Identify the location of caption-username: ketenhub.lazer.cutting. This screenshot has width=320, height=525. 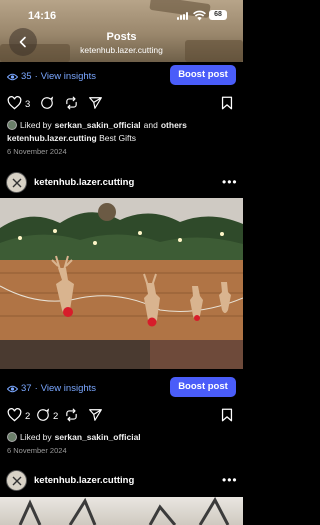
(52, 138).